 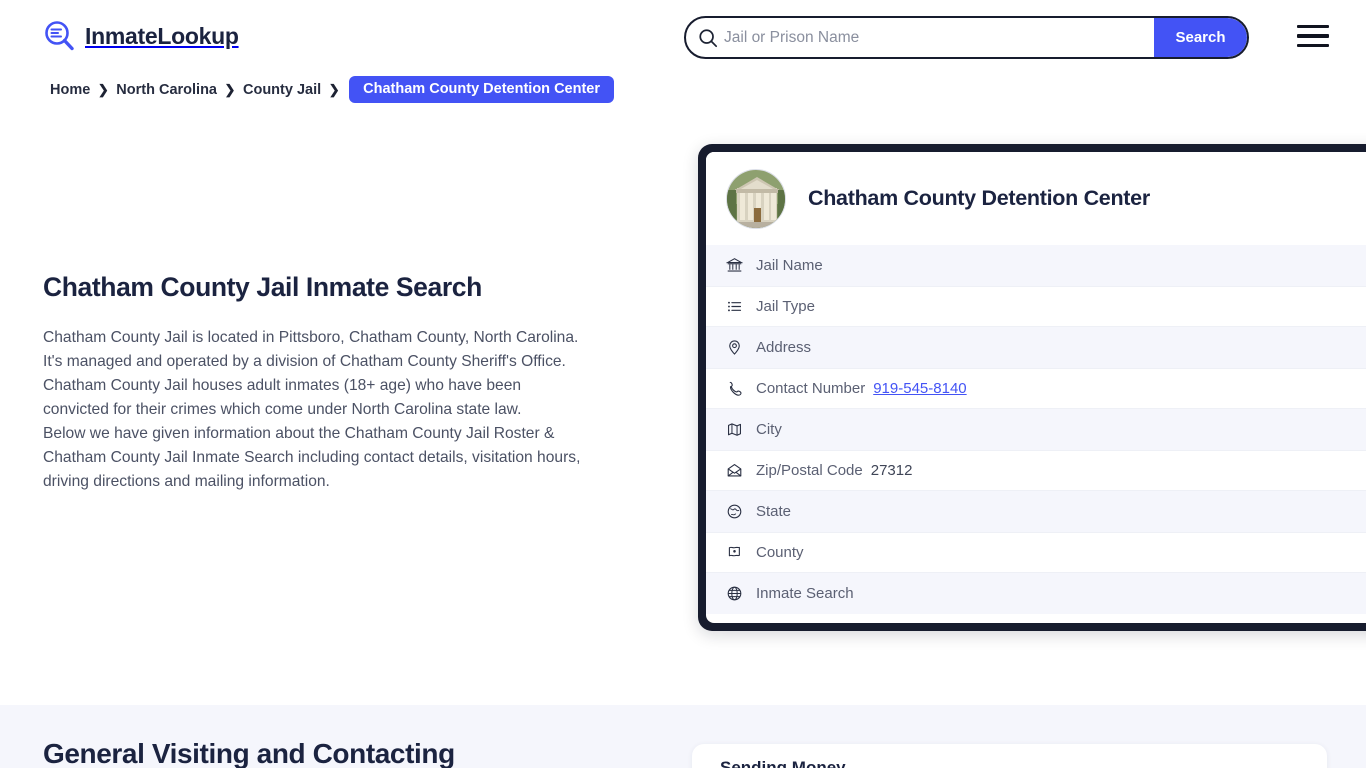 What do you see at coordinates (70, 90) in the screenshot?
I see `breadcrumb-link-home: Home` at bounding box center [70, 90].